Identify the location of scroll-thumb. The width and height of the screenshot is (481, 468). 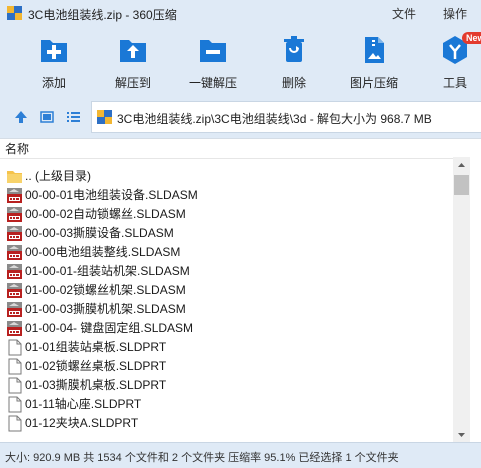
(461, 185).